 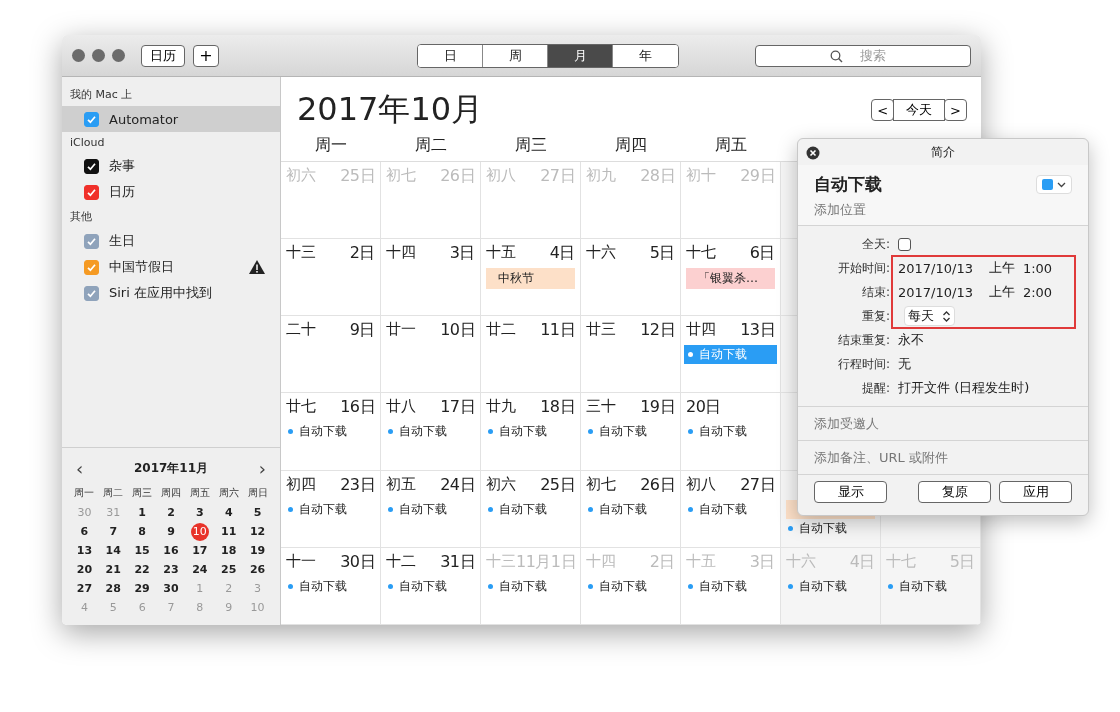 I want to click on group-heading: 其他, so click(x=81, y=217).